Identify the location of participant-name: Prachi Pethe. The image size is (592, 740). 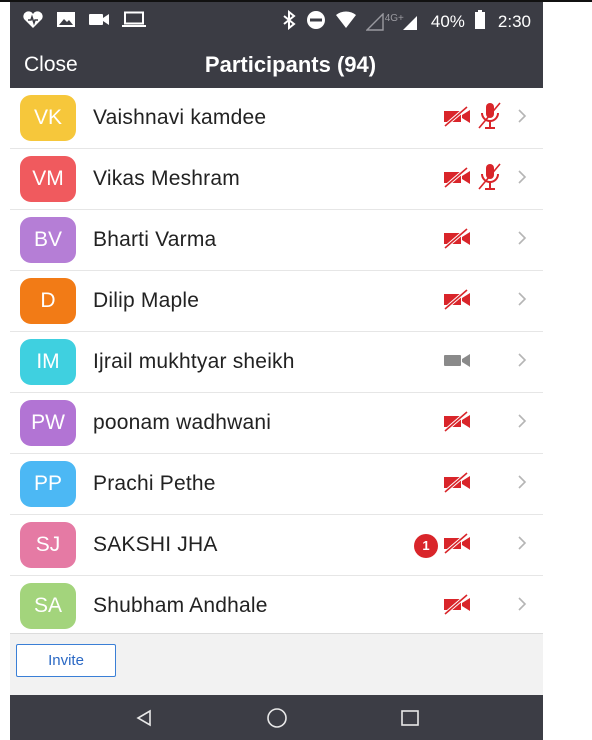
(154, 483).